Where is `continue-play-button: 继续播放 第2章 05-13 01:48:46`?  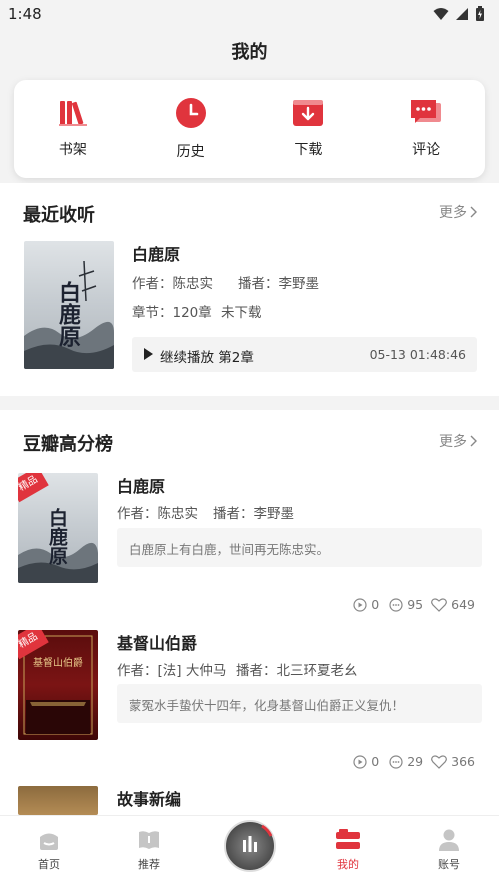
continue-play-button: 继续播放 第2章 05-13 01:48:46 is located at coordinates (304, 354).